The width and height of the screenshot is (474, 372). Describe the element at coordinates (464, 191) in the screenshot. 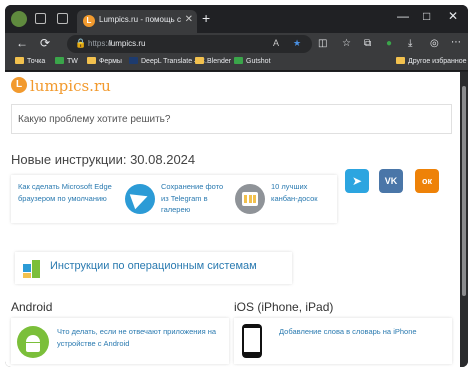

I see `scrollbar-thumb` at that location.